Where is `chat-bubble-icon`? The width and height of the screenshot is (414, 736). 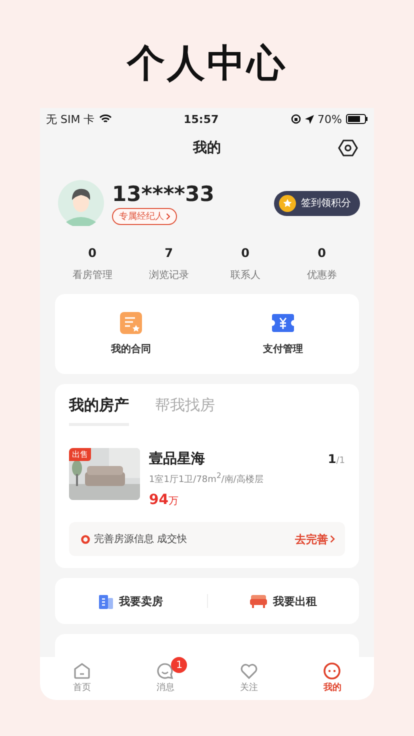 chat-bubble-icon is located at coordinates (165, 671).